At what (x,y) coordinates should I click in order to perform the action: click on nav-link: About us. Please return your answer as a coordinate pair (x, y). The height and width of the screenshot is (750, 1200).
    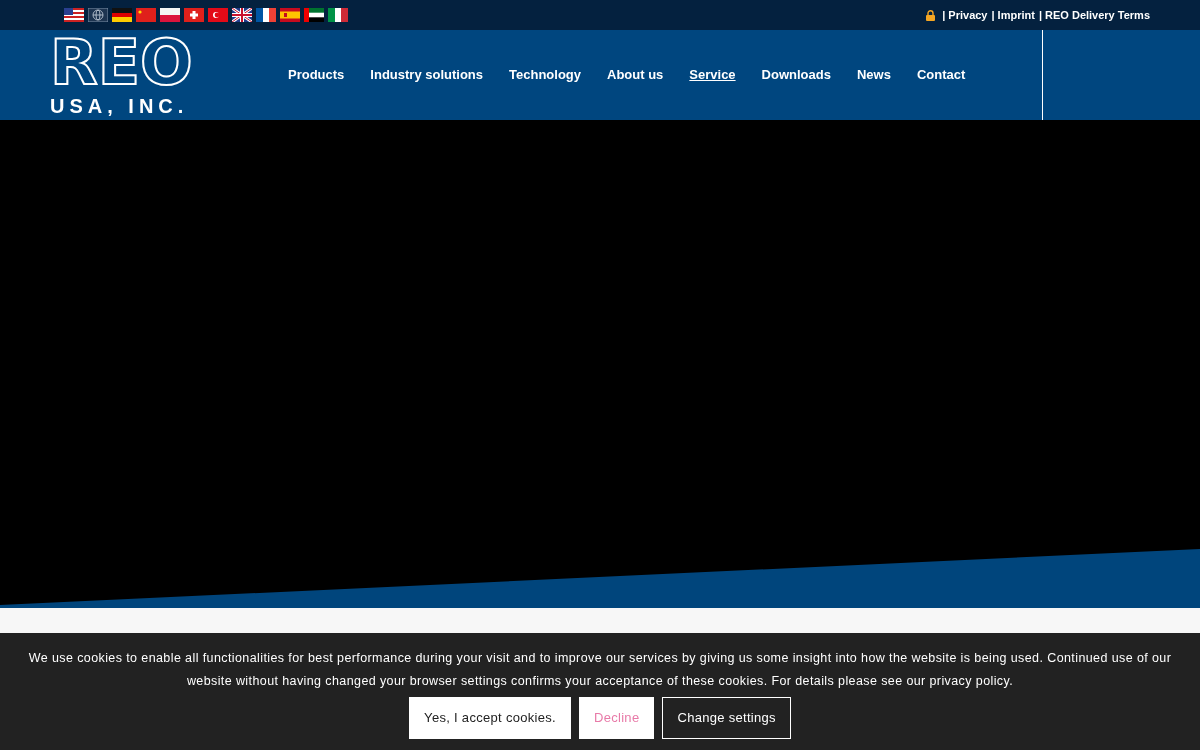
    Looking at the image, I should click on (635, 75).